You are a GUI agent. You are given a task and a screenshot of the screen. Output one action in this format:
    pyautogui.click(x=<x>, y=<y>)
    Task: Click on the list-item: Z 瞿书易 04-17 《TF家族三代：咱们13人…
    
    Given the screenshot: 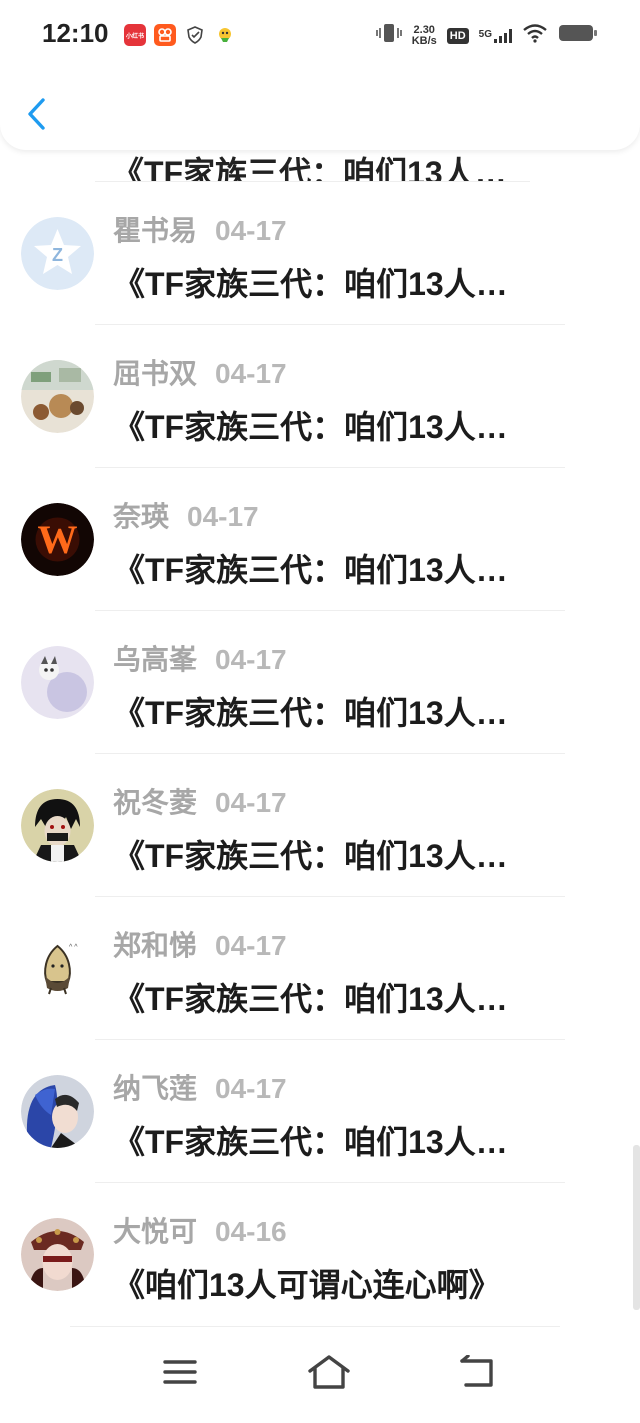 What is the action you would take?
    pyautogui.click(x=320, y=254)
    